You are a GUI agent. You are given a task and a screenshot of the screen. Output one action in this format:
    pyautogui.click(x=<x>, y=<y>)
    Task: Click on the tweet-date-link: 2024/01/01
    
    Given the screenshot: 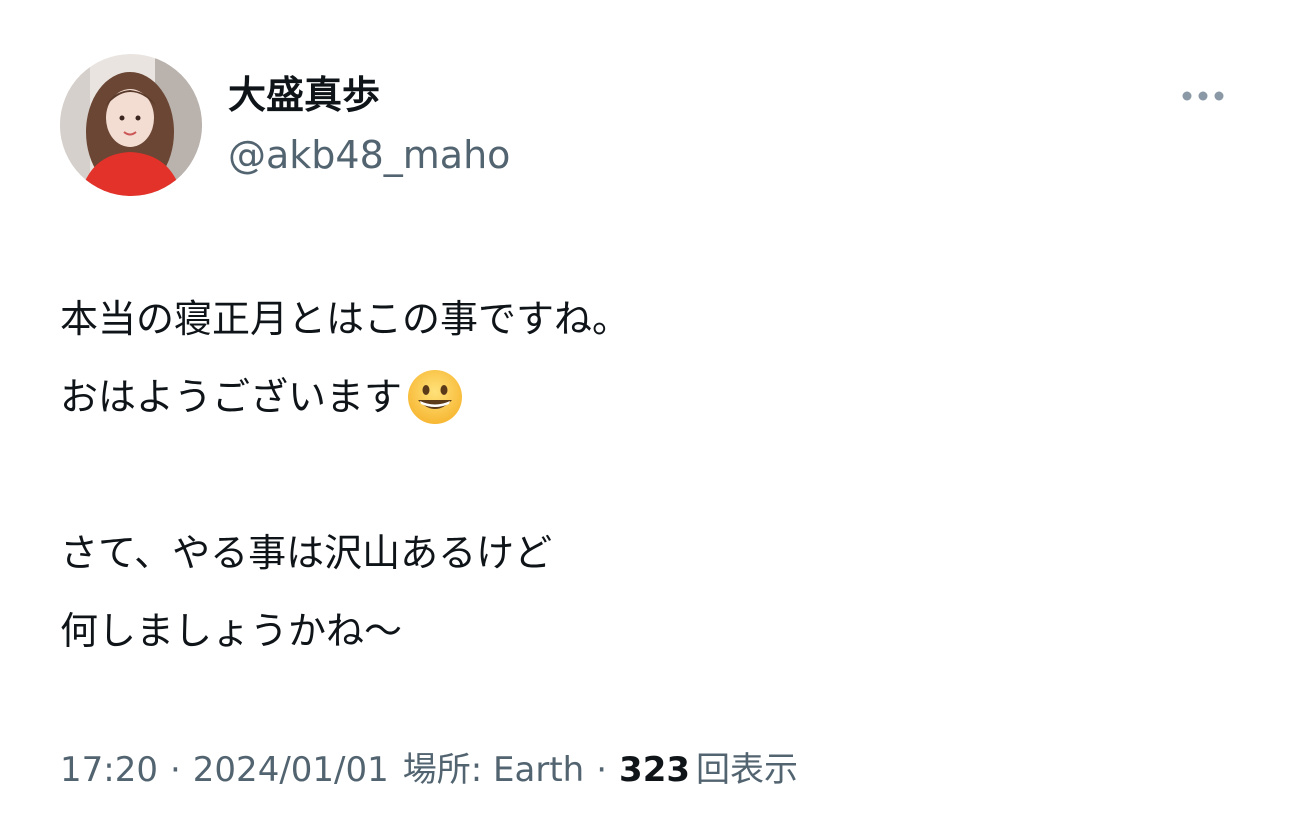 What is the action you would take?
    pyautogui.click(x=291, y=770)
    